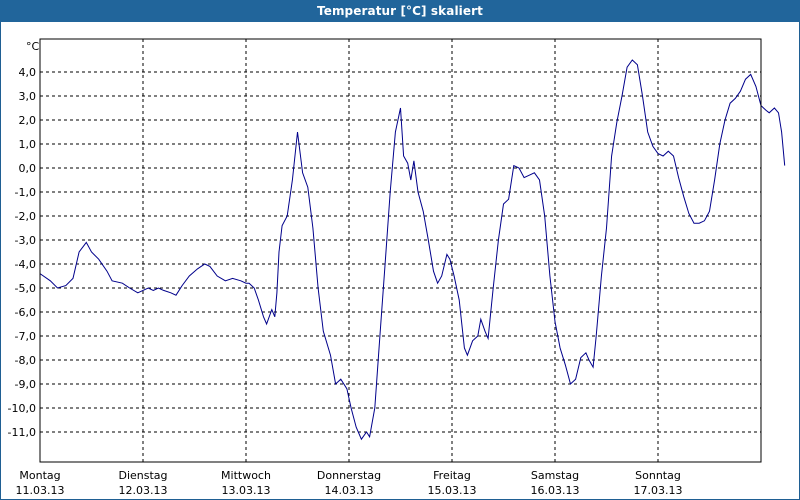  I want to click on y-tick-label: -9,0, so click(25, 384).